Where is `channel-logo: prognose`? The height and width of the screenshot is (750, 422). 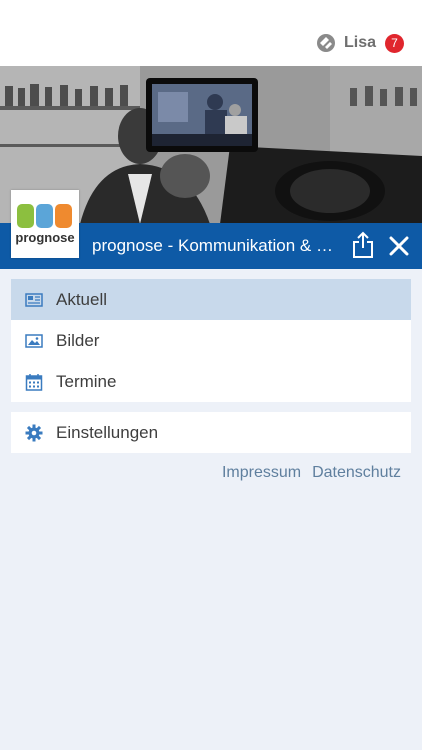
channel-logo: prognose is located at coordinates (45, 224).